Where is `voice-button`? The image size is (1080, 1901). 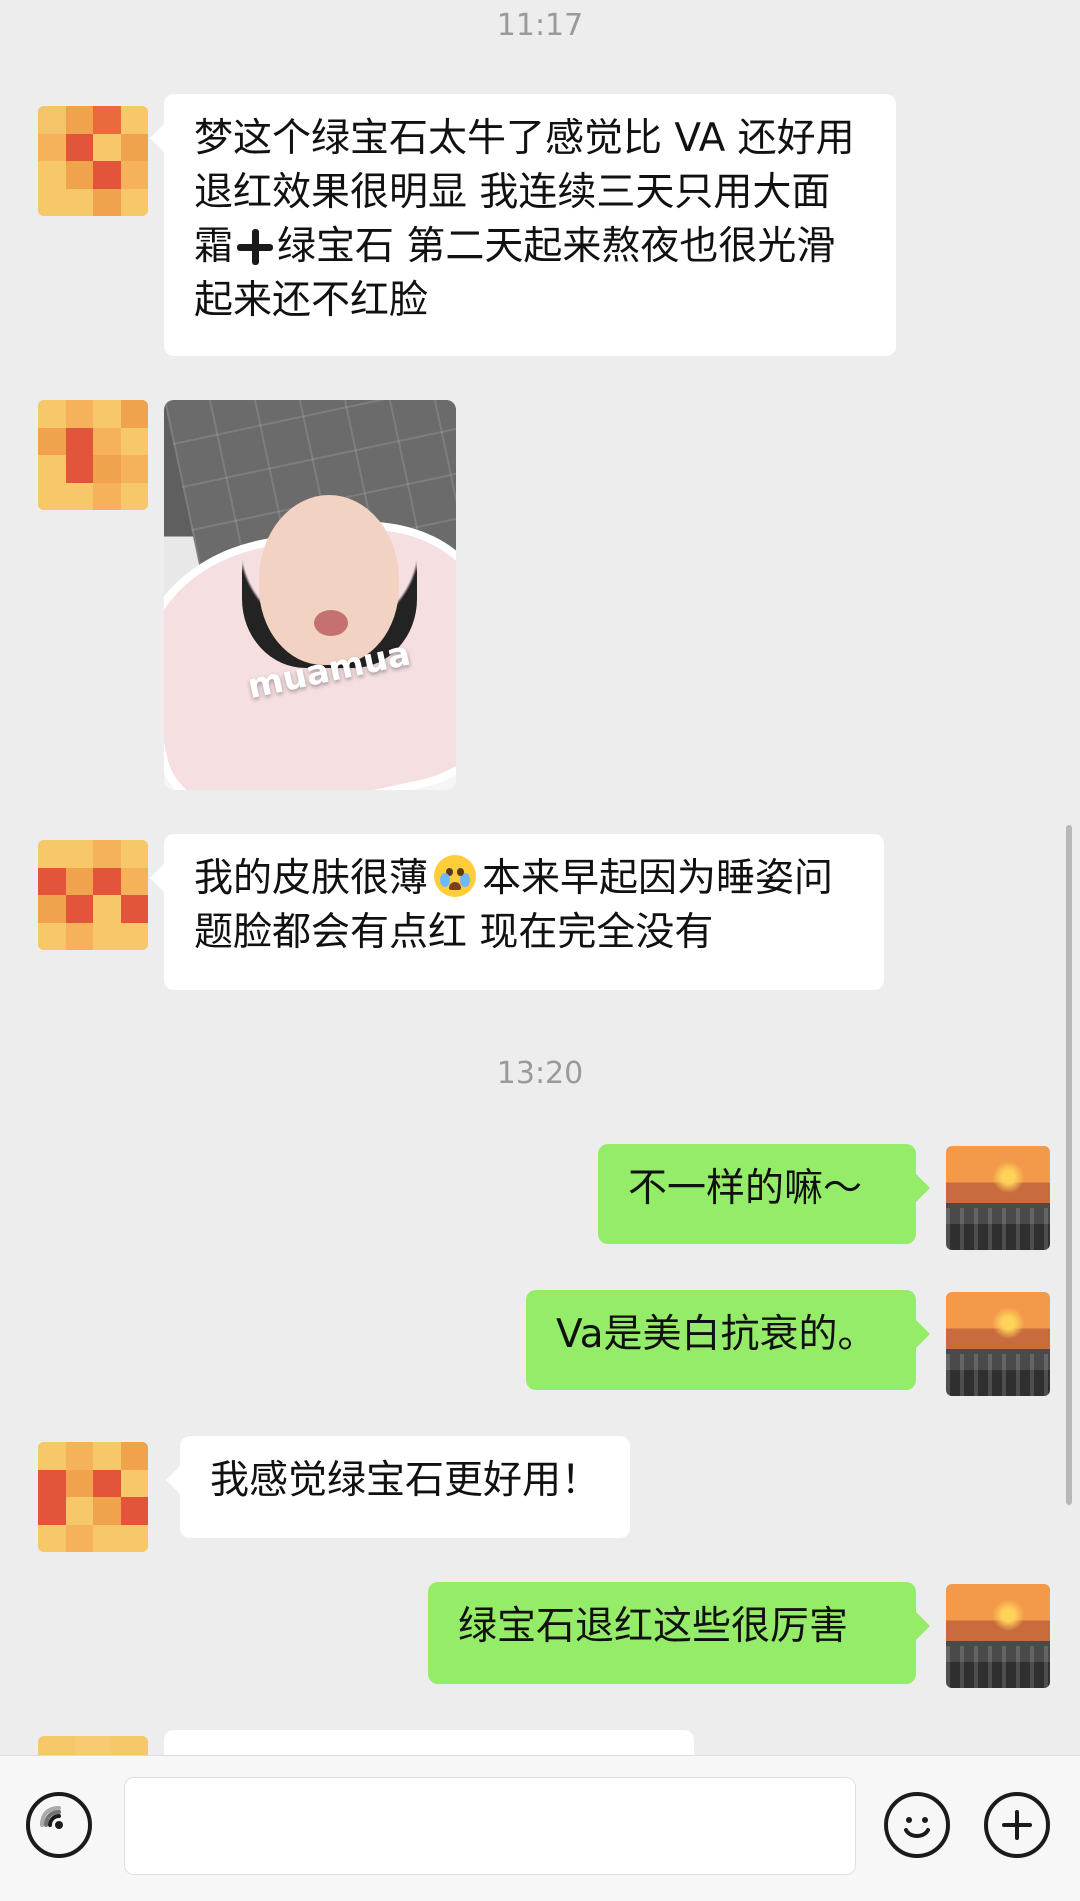
voice-button is located at coordinates (59, 1825).